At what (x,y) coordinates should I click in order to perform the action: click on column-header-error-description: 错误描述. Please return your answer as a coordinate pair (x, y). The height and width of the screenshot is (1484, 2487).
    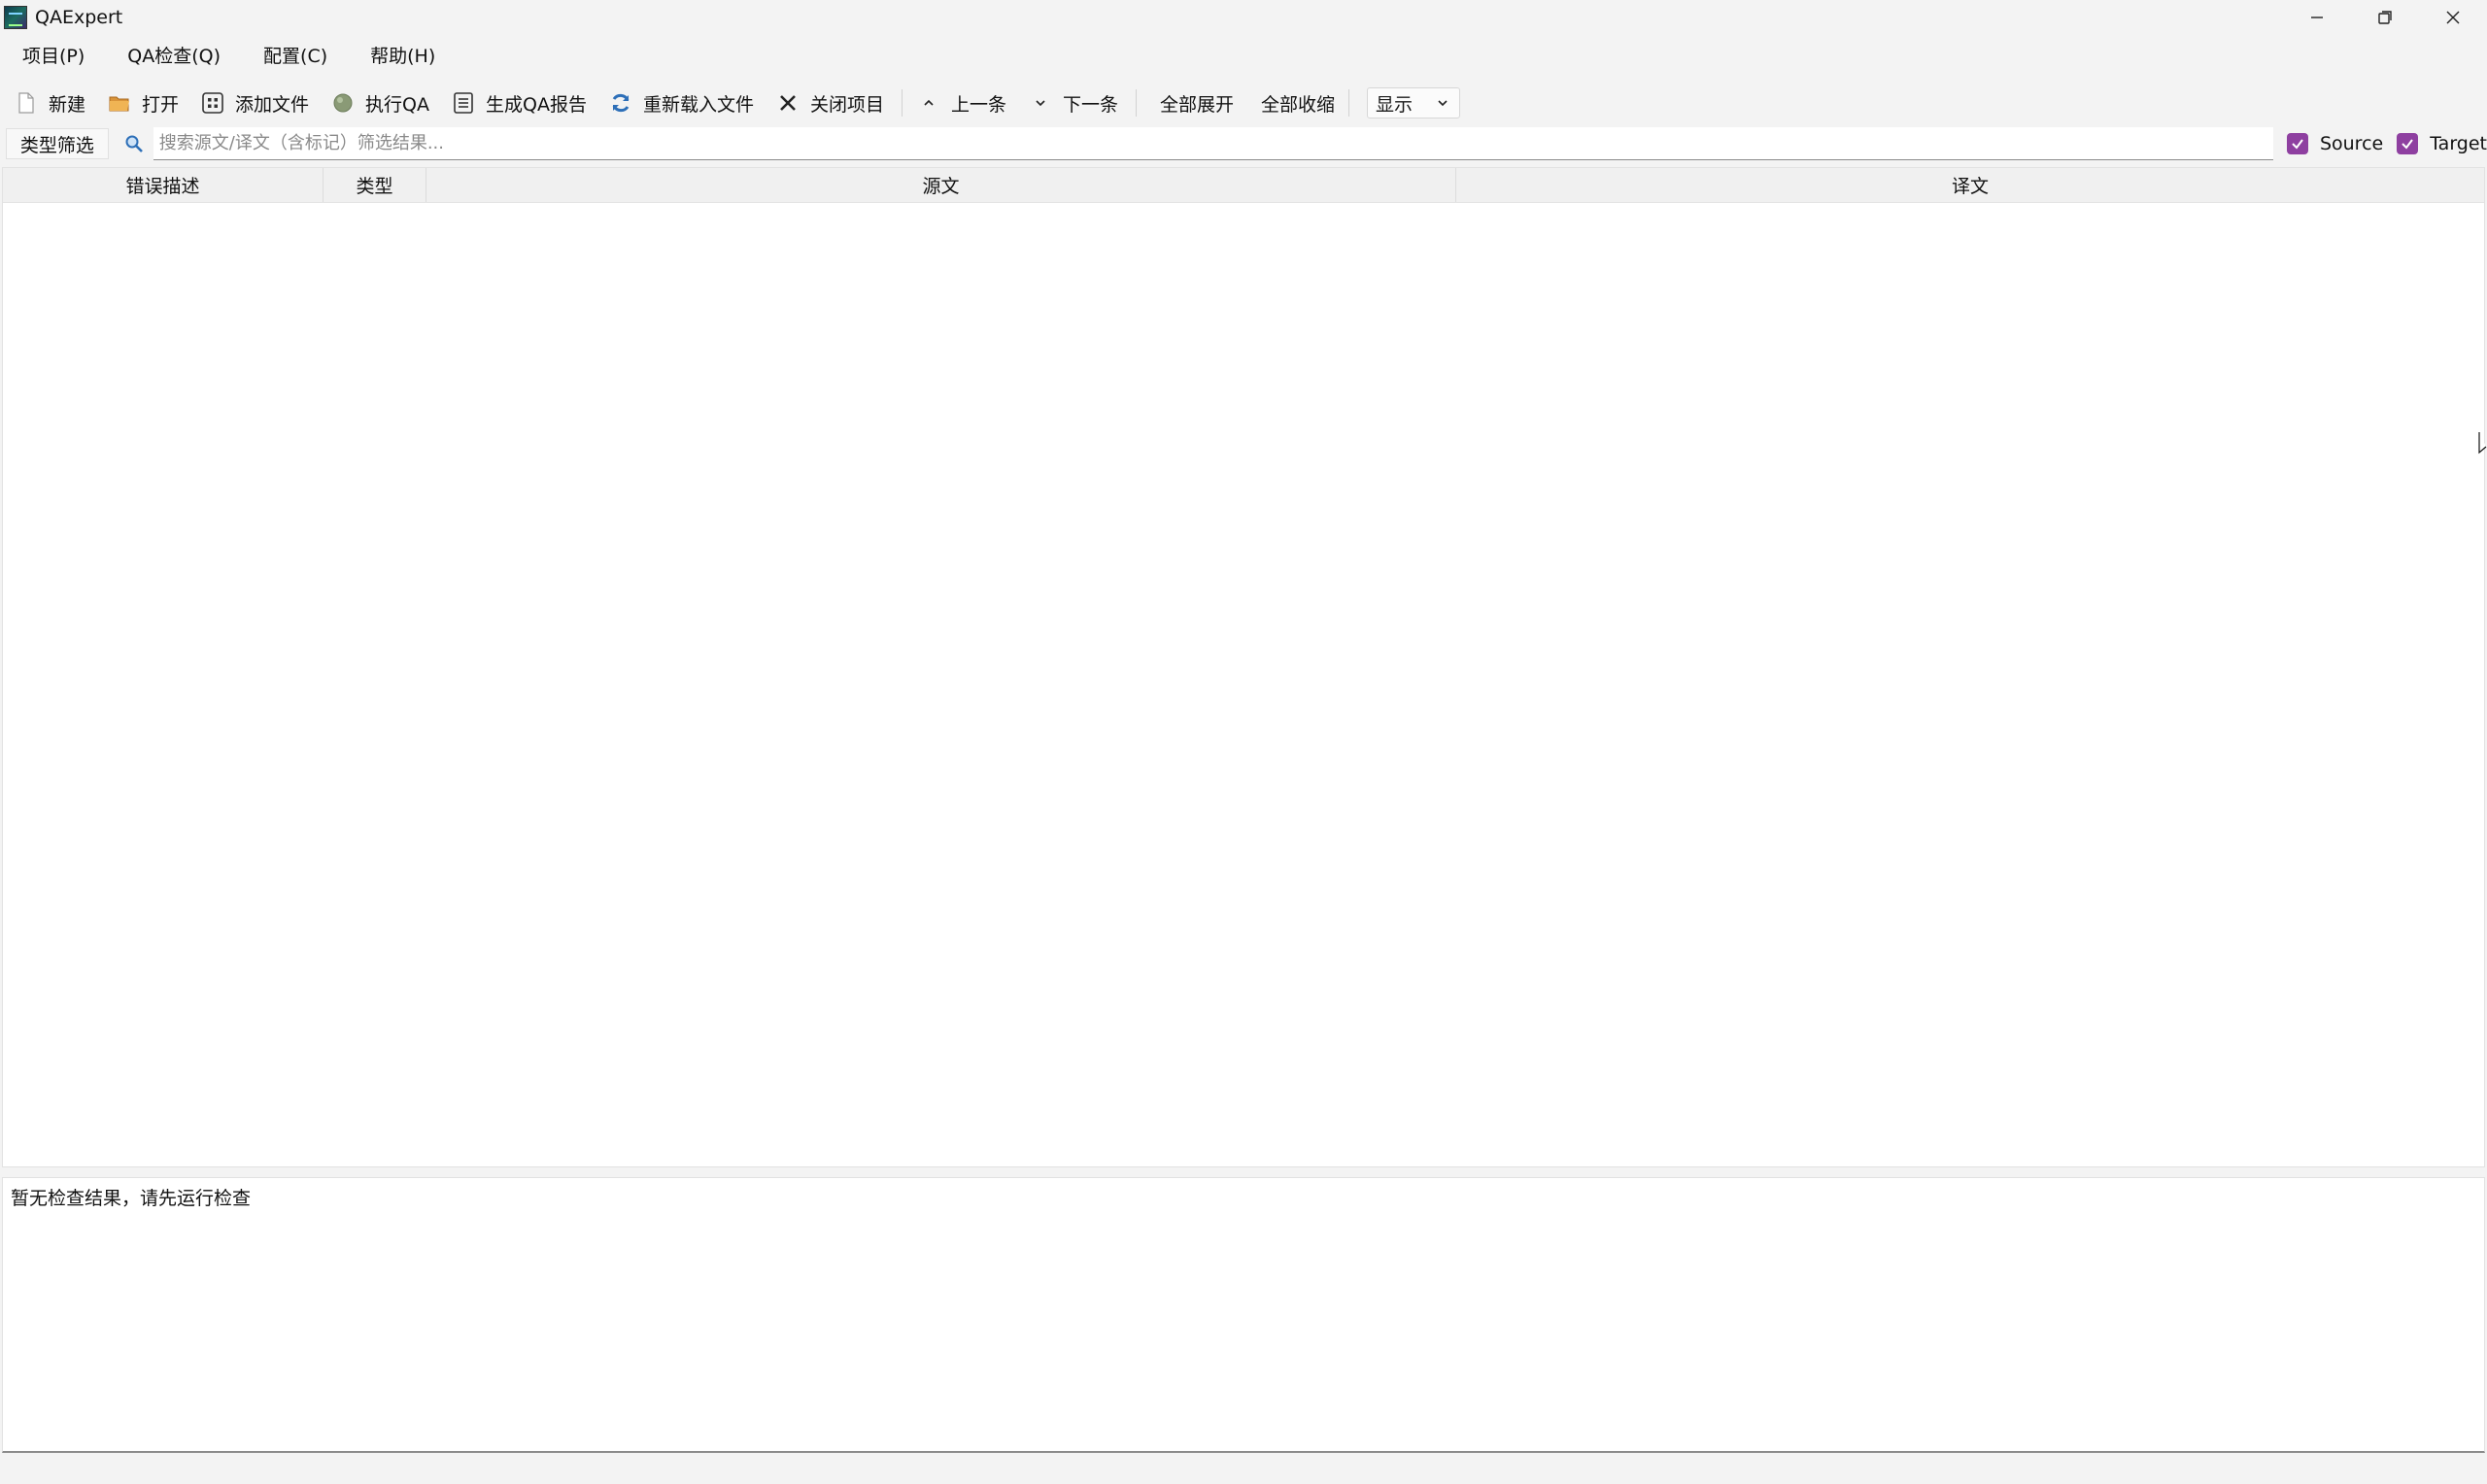
    Looking at the image, I should click on (163, 185).